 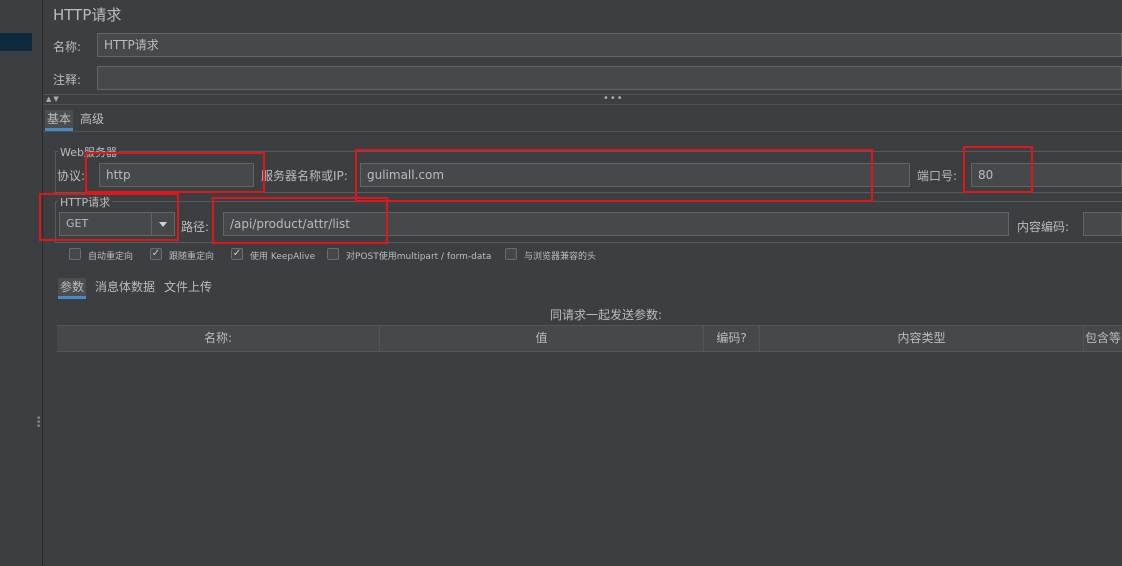 I want to click on column-value: 值, so click(x=542, y=338).